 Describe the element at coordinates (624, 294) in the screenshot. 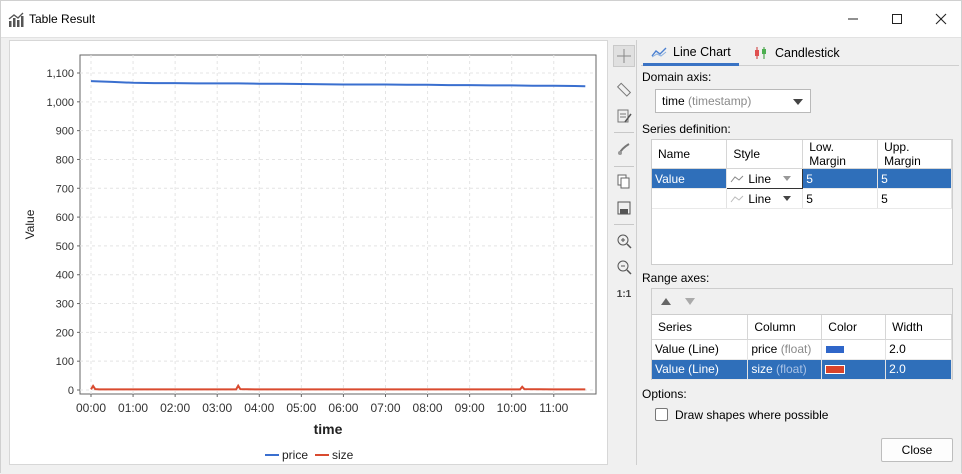

I see `one-to-one-button: 1:1` at that location.